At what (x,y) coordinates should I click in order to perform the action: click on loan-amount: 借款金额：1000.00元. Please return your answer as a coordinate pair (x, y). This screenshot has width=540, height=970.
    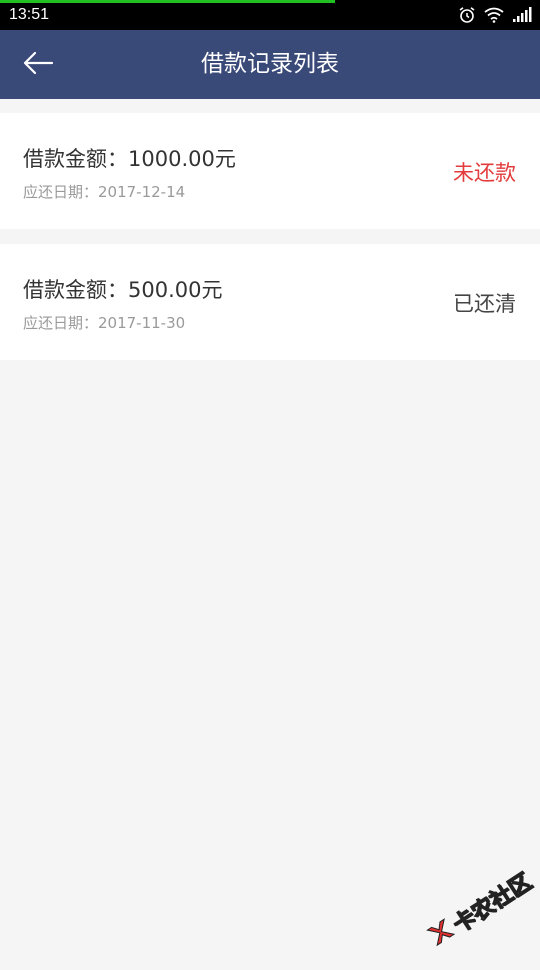
    Looking at the image, I should click on (129, 159).